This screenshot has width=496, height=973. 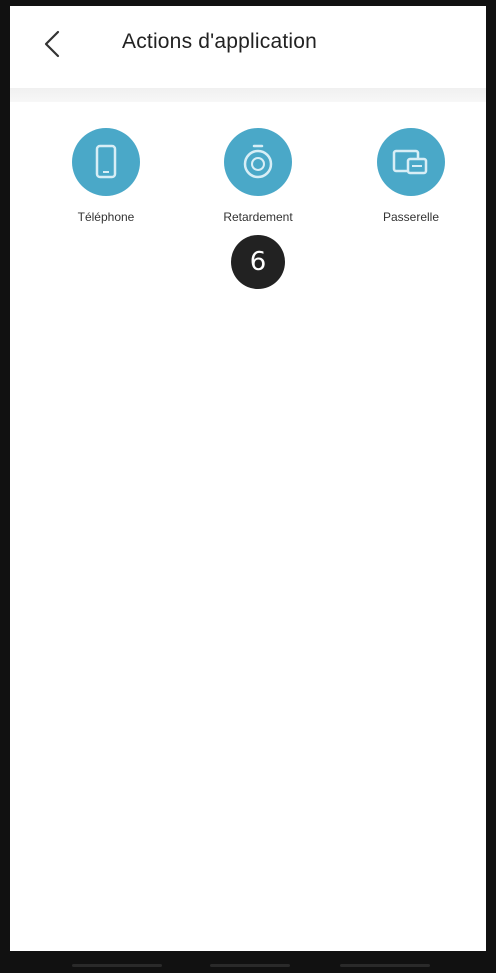 I want to click on app-header: Actions d'application, so click(x=248, y=47).